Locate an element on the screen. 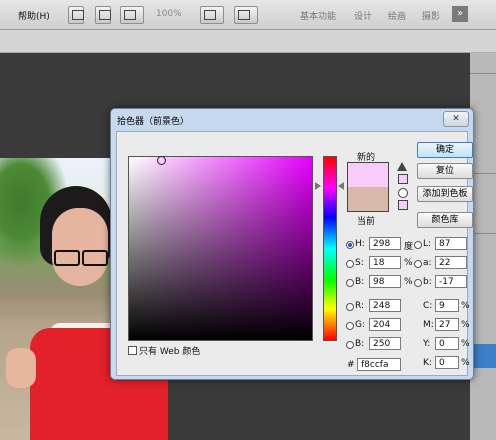 Image resolution: width=496 pixels, height=440 pixels. current-color-swatch is located at coordinates (368, 199).